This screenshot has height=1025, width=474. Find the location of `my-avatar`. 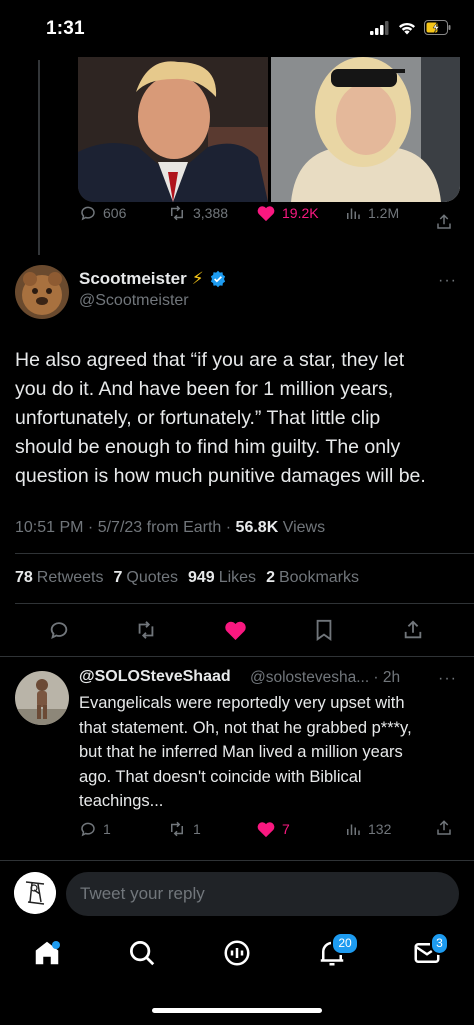

my-avatar is located at coordinates (35, 893).